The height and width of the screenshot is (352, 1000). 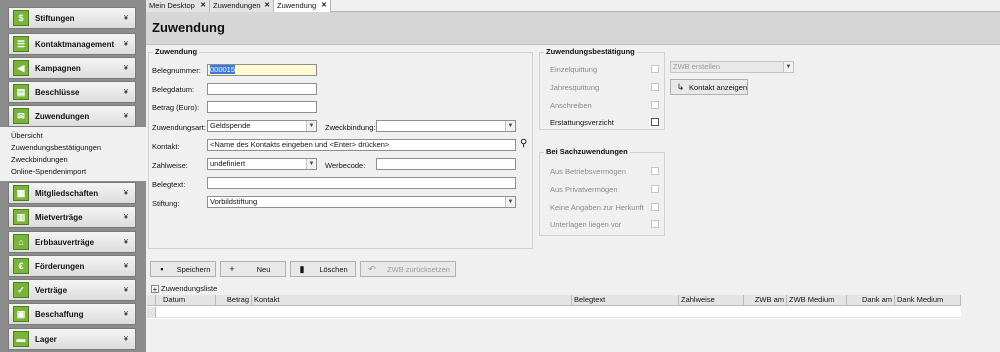 What do you see at coordinates (523, 143) in the screenshot?
I see `search-icon: ⚲` at bounding box center [523, 143].